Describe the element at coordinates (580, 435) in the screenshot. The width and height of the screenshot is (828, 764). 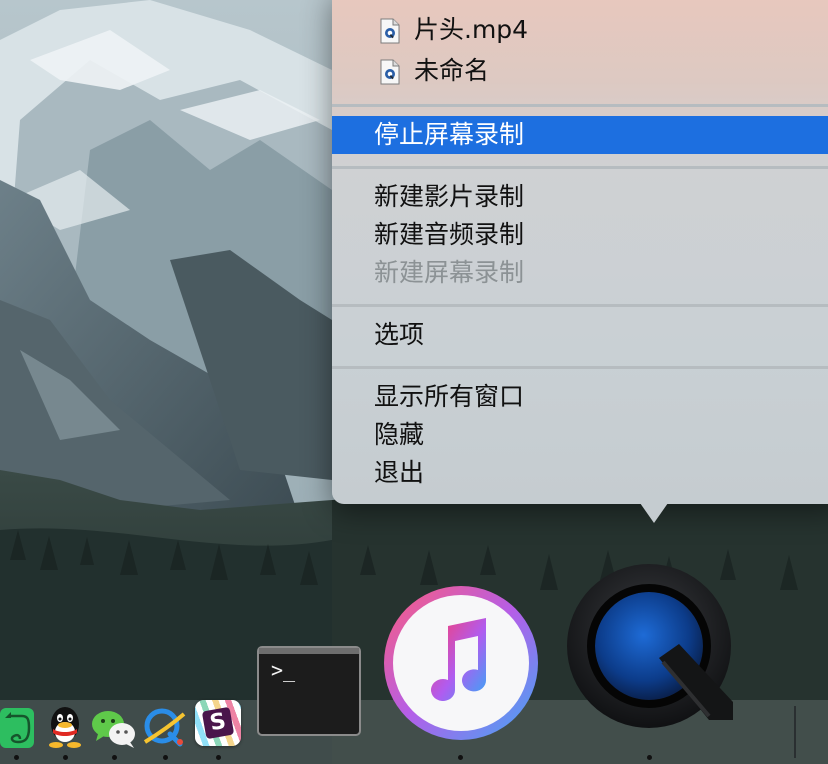
I see `hide-item: 隐藏` at that location.